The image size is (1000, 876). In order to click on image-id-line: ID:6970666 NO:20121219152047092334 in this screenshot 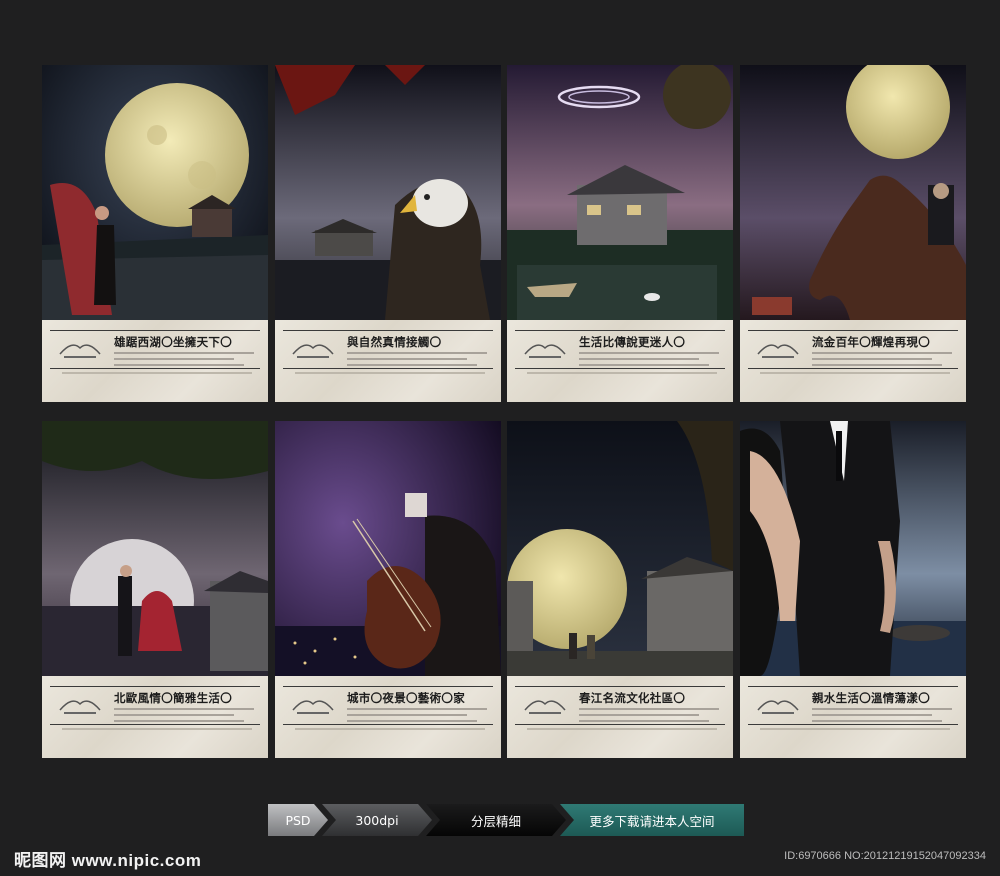, I will do `click(885, 856)`.